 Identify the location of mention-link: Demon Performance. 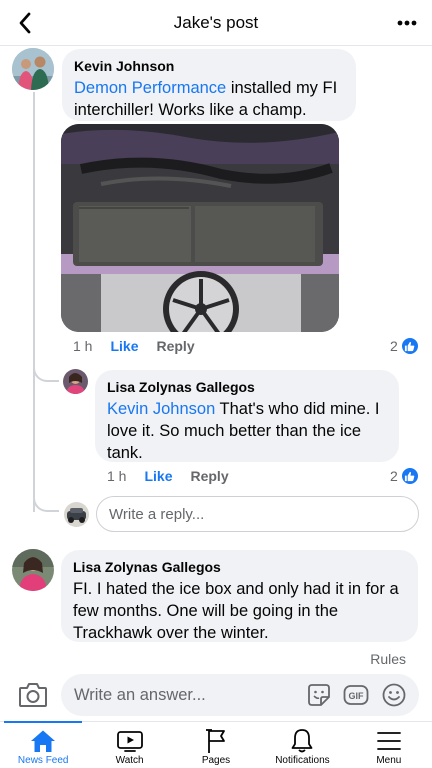
(150, 88).